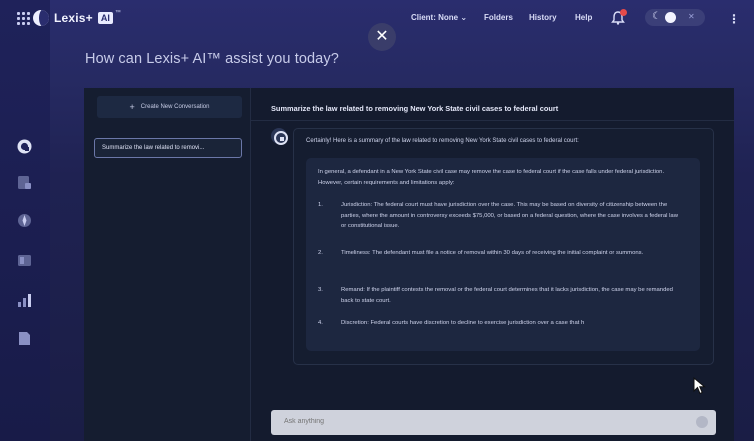 Image resolution: width=754 pixels, height=441 pixels. I want to click on logo-ai-badge: AI, so click(105, 18).